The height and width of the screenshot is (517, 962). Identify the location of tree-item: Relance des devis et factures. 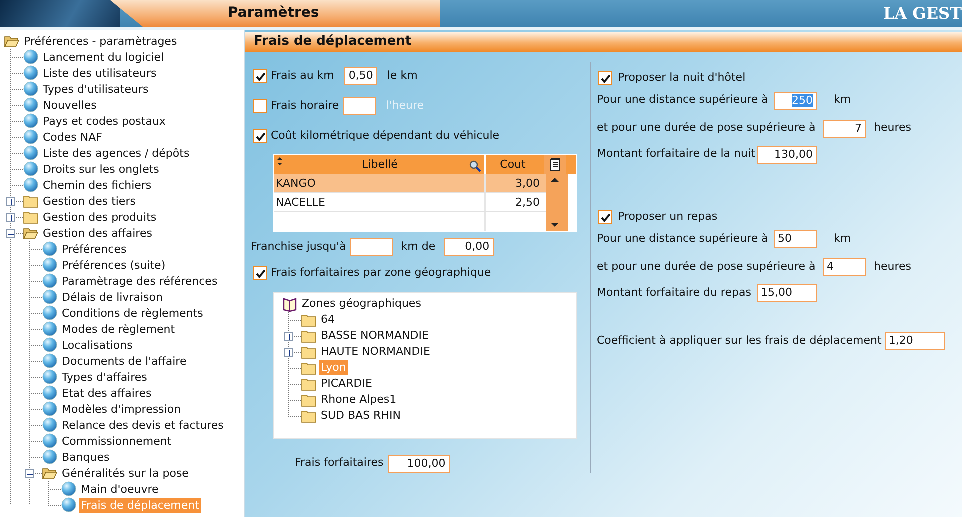
(143, 425).